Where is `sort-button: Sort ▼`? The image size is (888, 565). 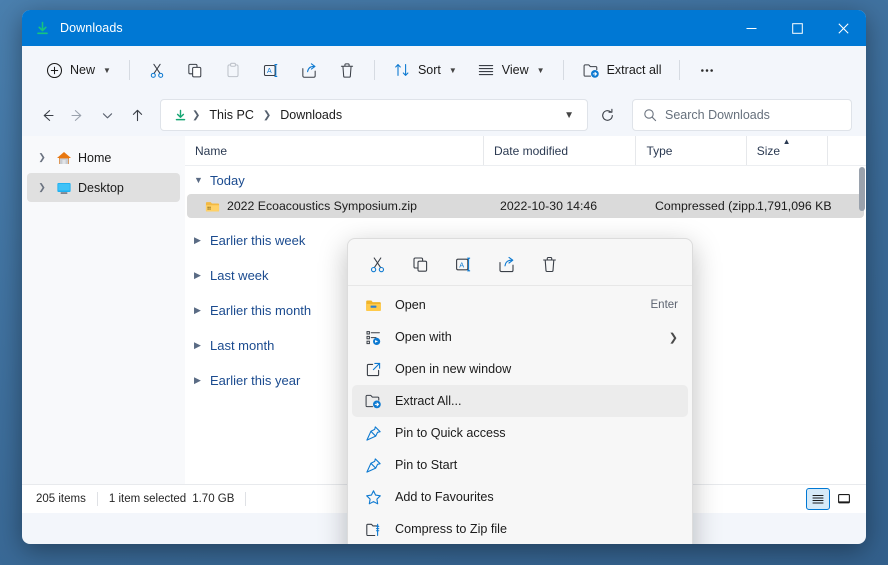
sort-button: Sort ▼ is located at coordinates (425, 70).